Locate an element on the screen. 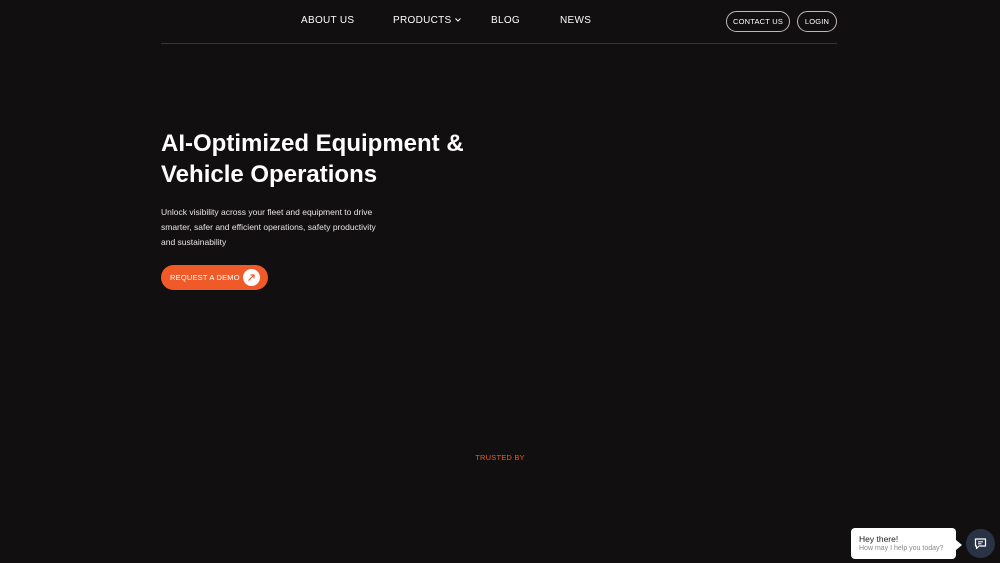 Image resolution: width=1000 pixels, height=563 pixels. nav-products: PRODUCTS is located at coordinates (422, 20).